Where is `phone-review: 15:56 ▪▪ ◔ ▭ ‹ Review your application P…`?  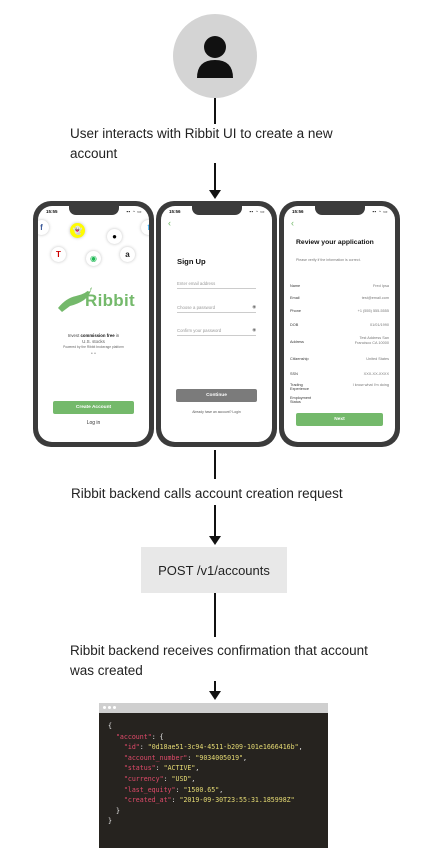
phone-review: 15:56 ▪▪ ◔ ▭ ‹ Review your application P… is located at coordinates (339, 324).